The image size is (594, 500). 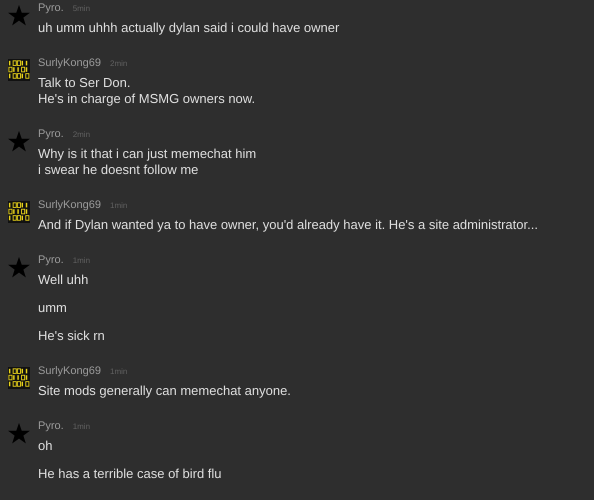 I want to click on message-text: Why is it that i can just memechat him i swear he doesnt follow me, so click(x=147, y=162).